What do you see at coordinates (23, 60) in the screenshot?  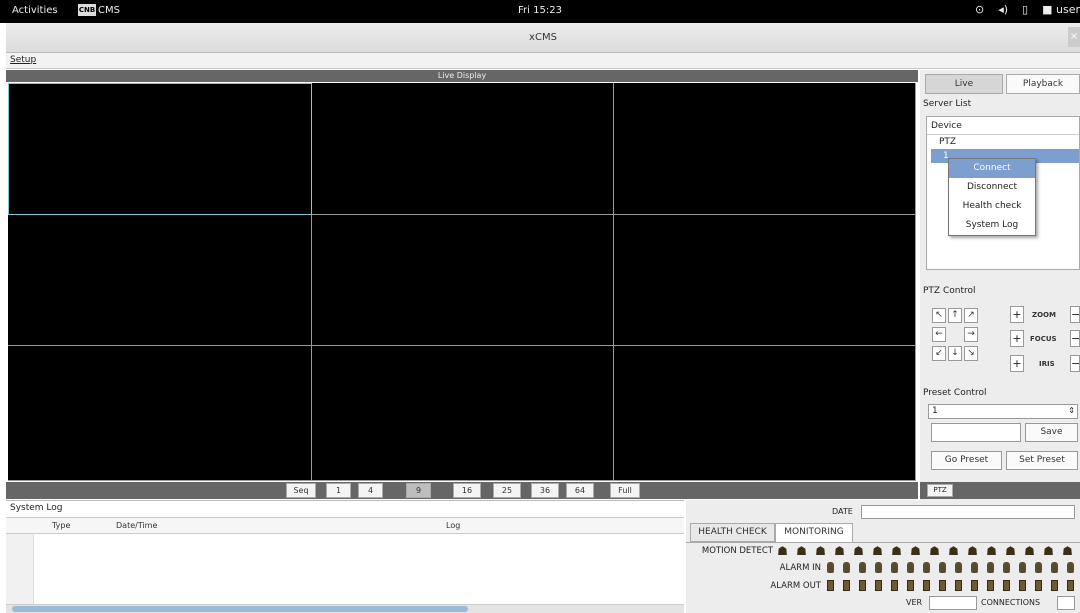 I see `menu-setup: Setup` at bounding box center [23, 60].